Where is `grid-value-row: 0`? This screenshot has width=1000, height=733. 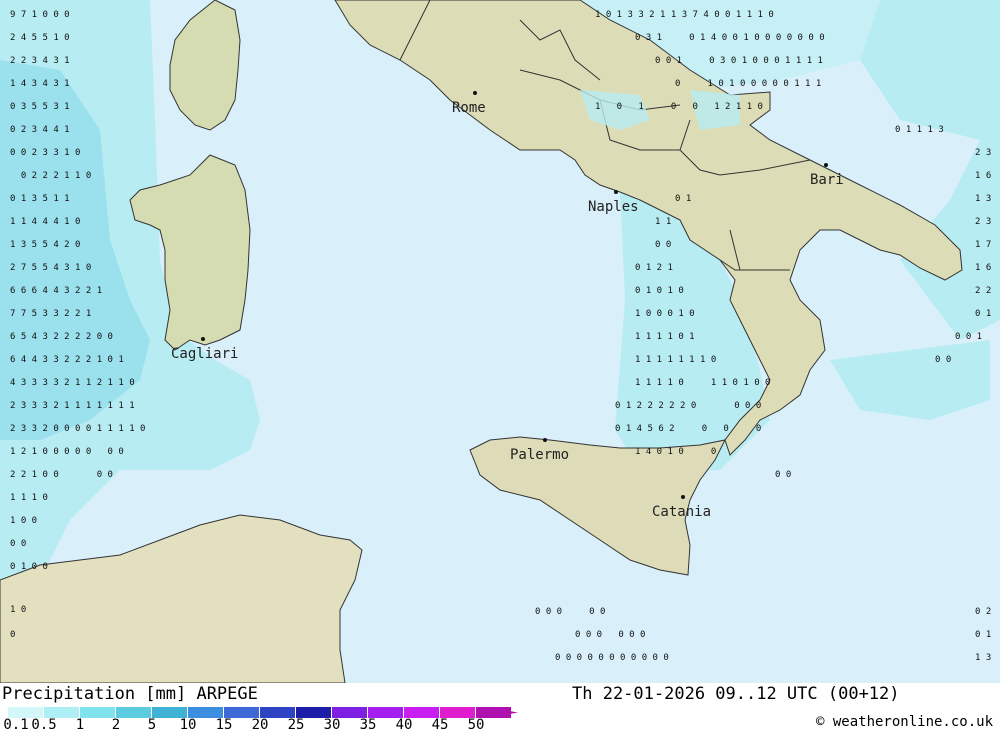
grid-value-row: 0 is located at coordinates (12, 635).